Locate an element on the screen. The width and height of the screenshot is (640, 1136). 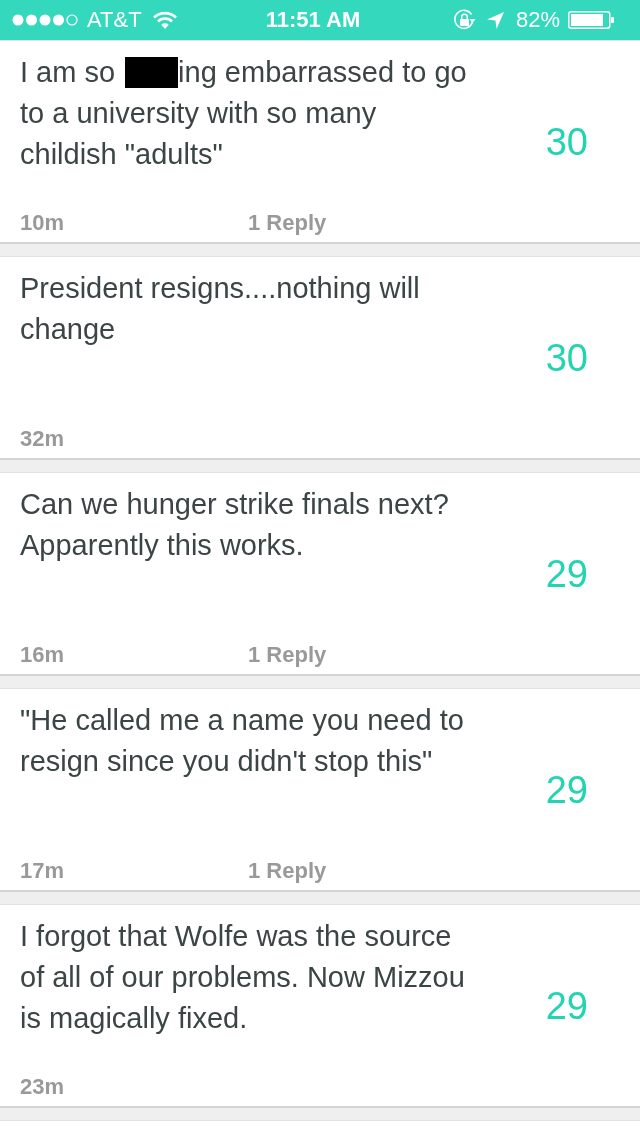
post-age: 23m is located at coordinates (42, 1087).